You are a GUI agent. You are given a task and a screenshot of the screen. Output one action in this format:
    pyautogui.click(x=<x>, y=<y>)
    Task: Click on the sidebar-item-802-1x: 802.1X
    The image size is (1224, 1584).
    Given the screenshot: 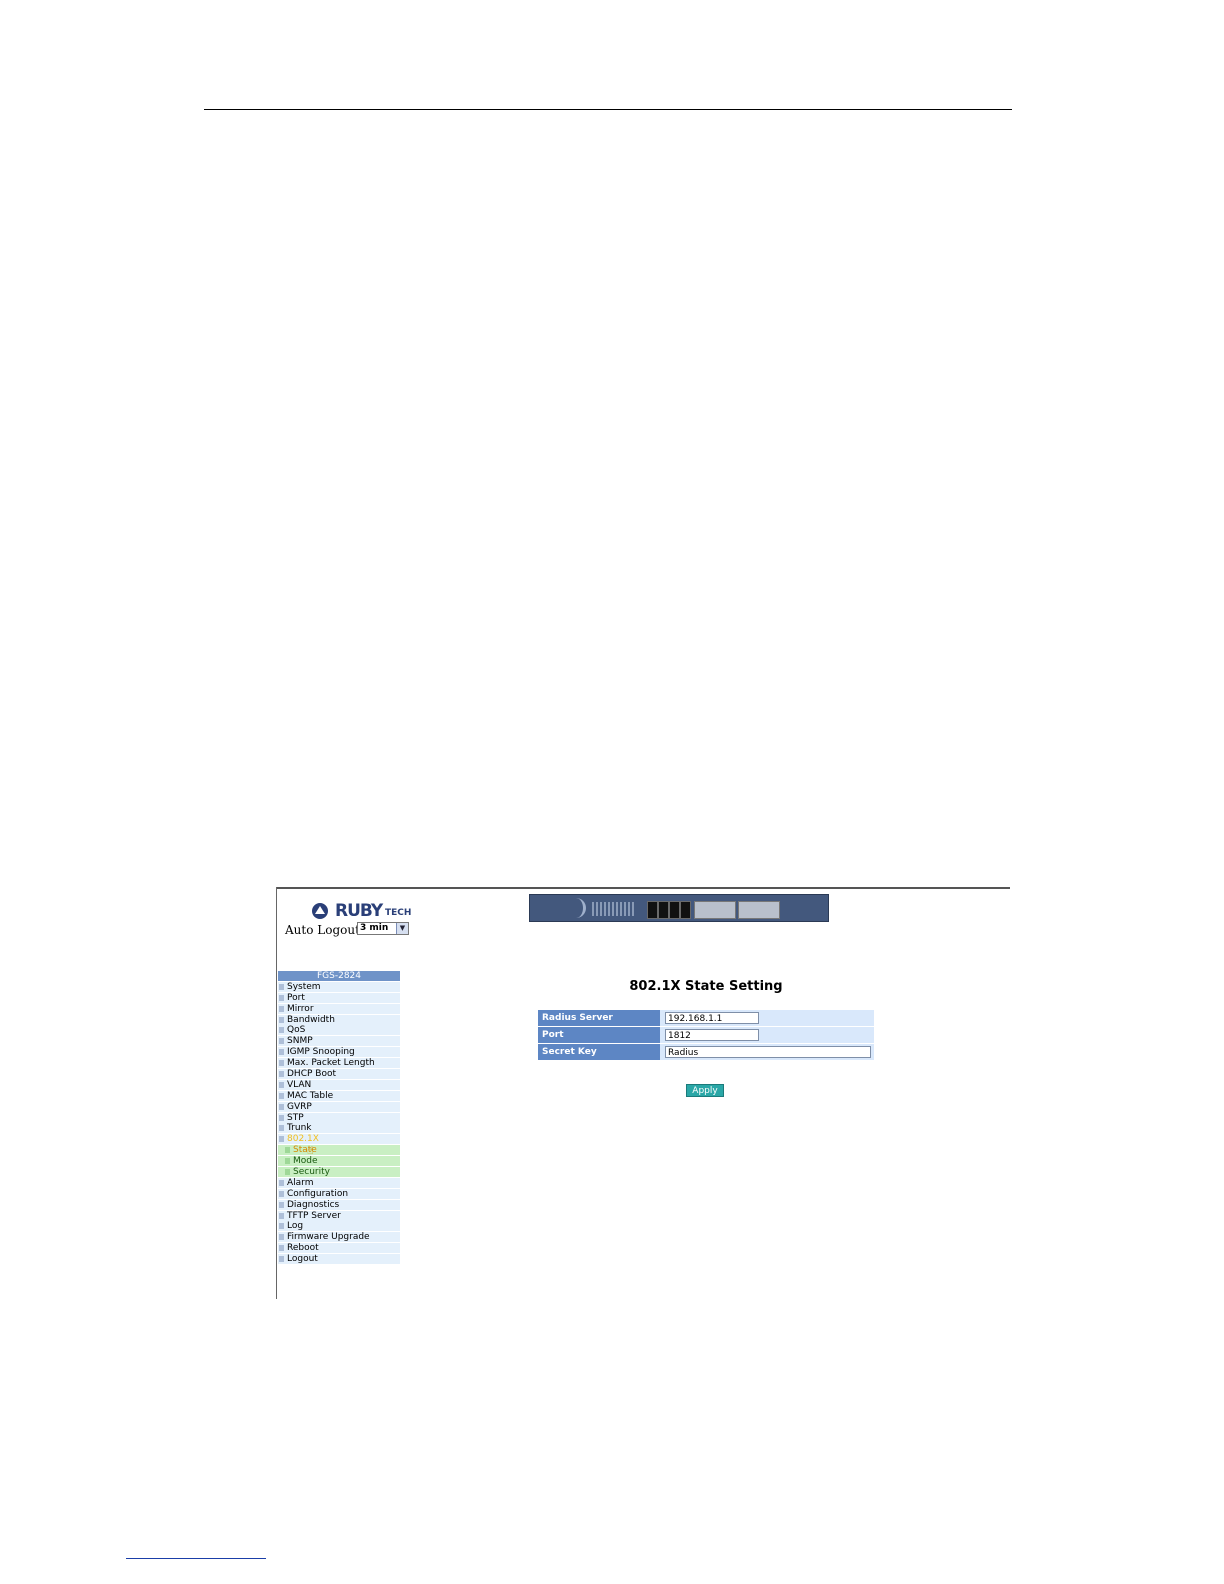 What is the action you would take?
    pyautogui.click(x=339, y=1139)
    